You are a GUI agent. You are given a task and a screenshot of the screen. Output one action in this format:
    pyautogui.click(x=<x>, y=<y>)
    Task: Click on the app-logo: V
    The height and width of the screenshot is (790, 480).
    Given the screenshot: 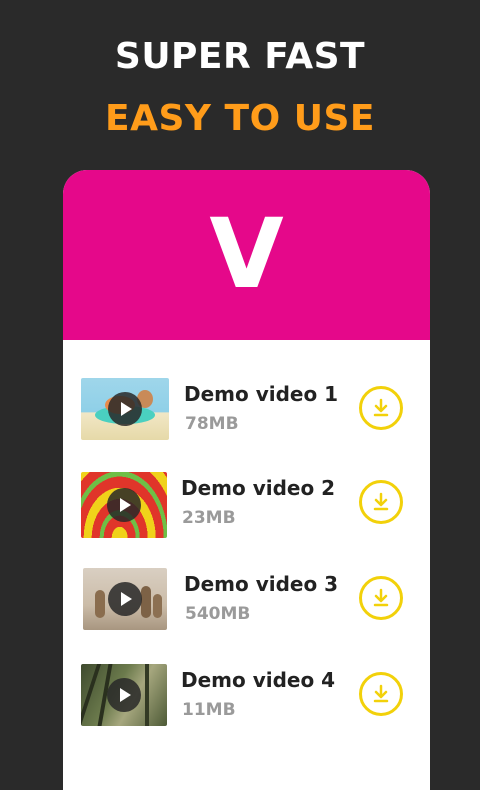 What is the action you would take?
    pyautogui.click(x=246, y=254)
    